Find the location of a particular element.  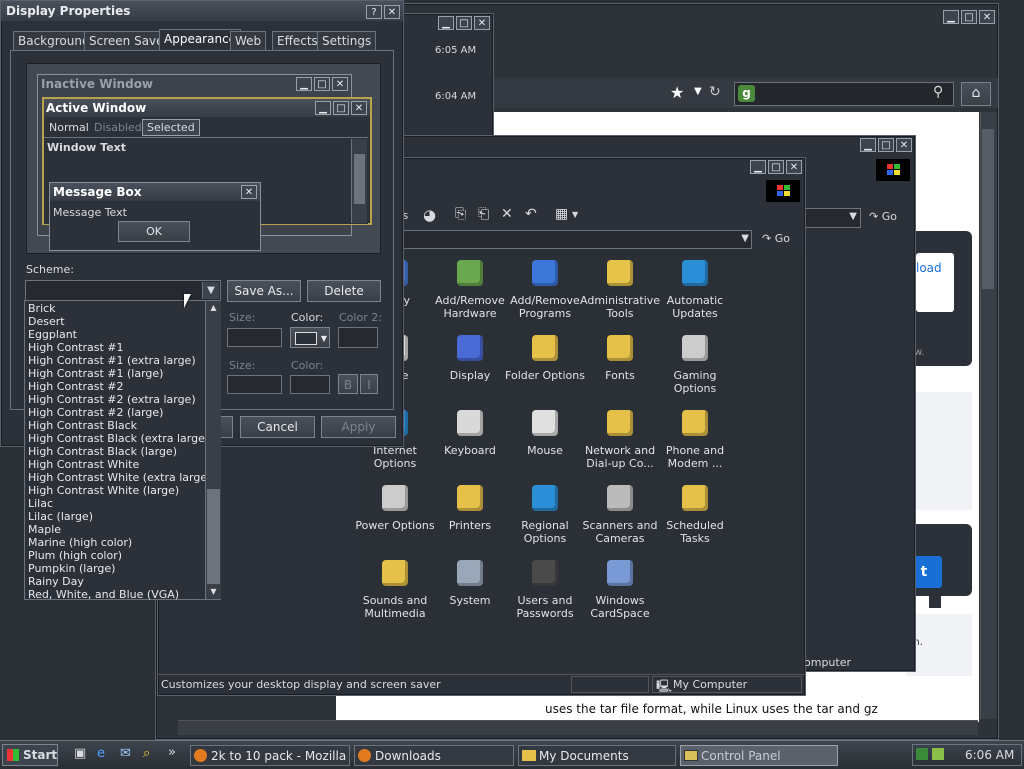

browser-hscrollbar is located at coordinates (578, 727).